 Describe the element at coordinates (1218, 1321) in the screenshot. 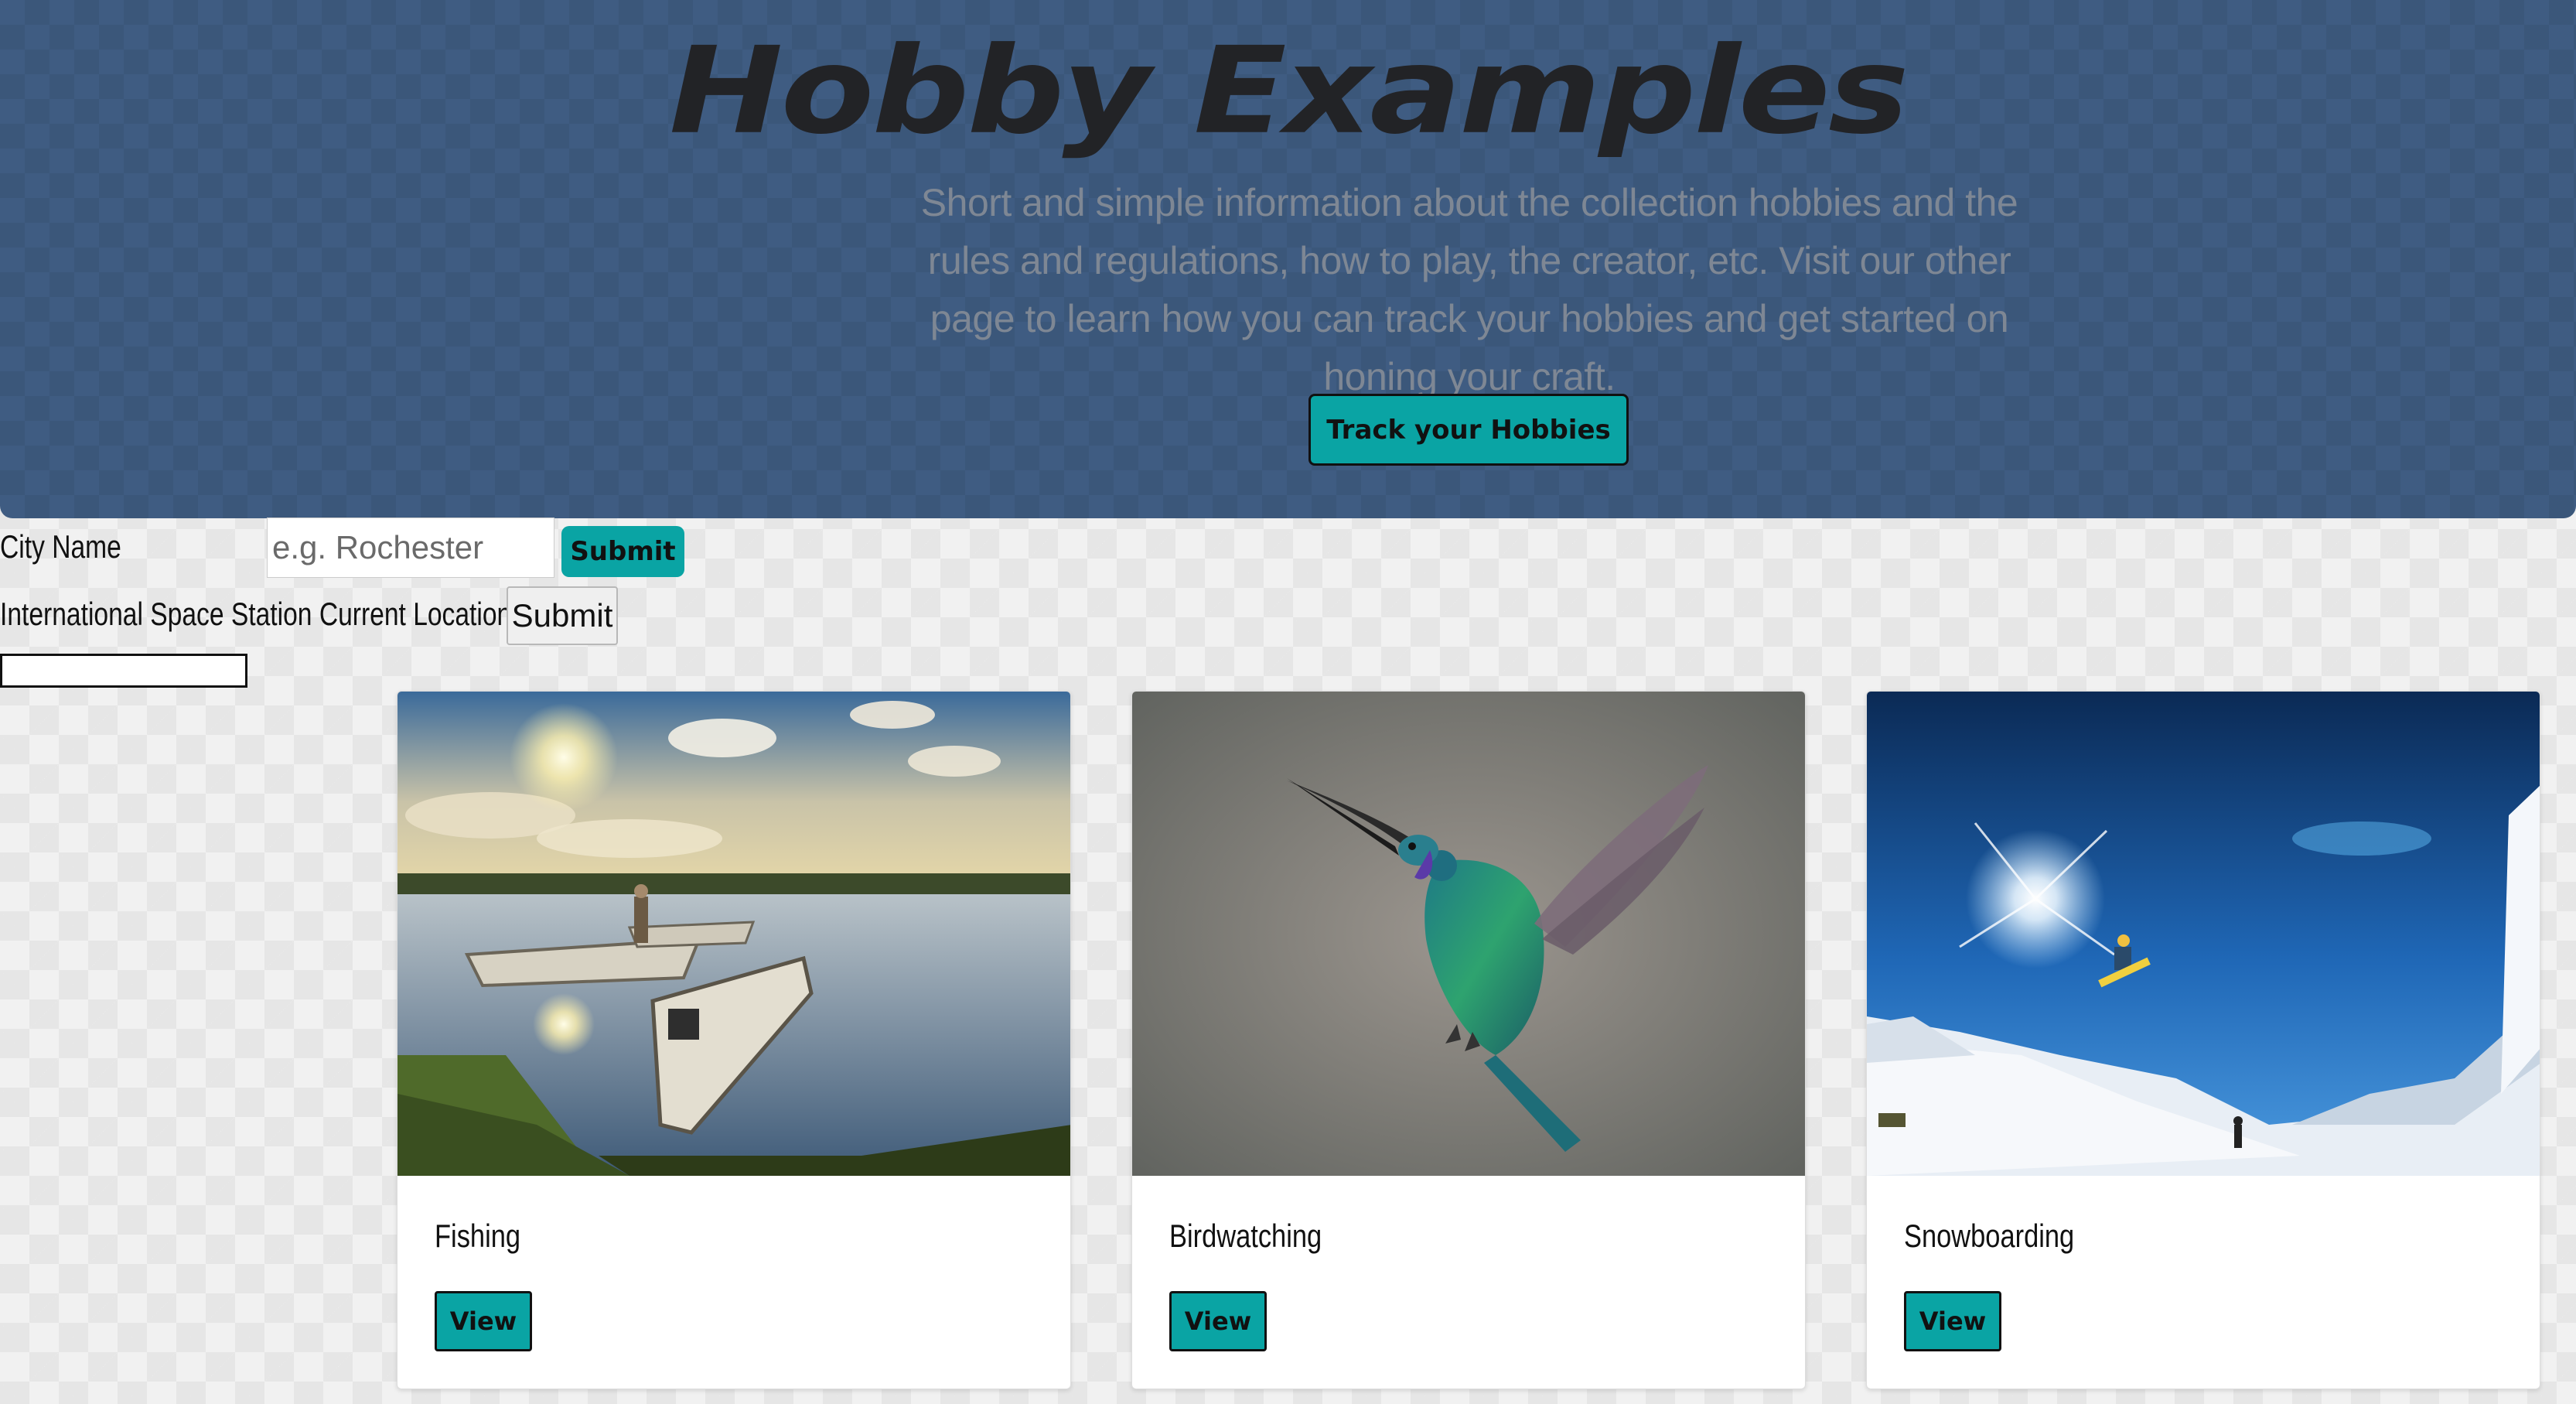

I see `view-birdwatching-button: View` at that location.